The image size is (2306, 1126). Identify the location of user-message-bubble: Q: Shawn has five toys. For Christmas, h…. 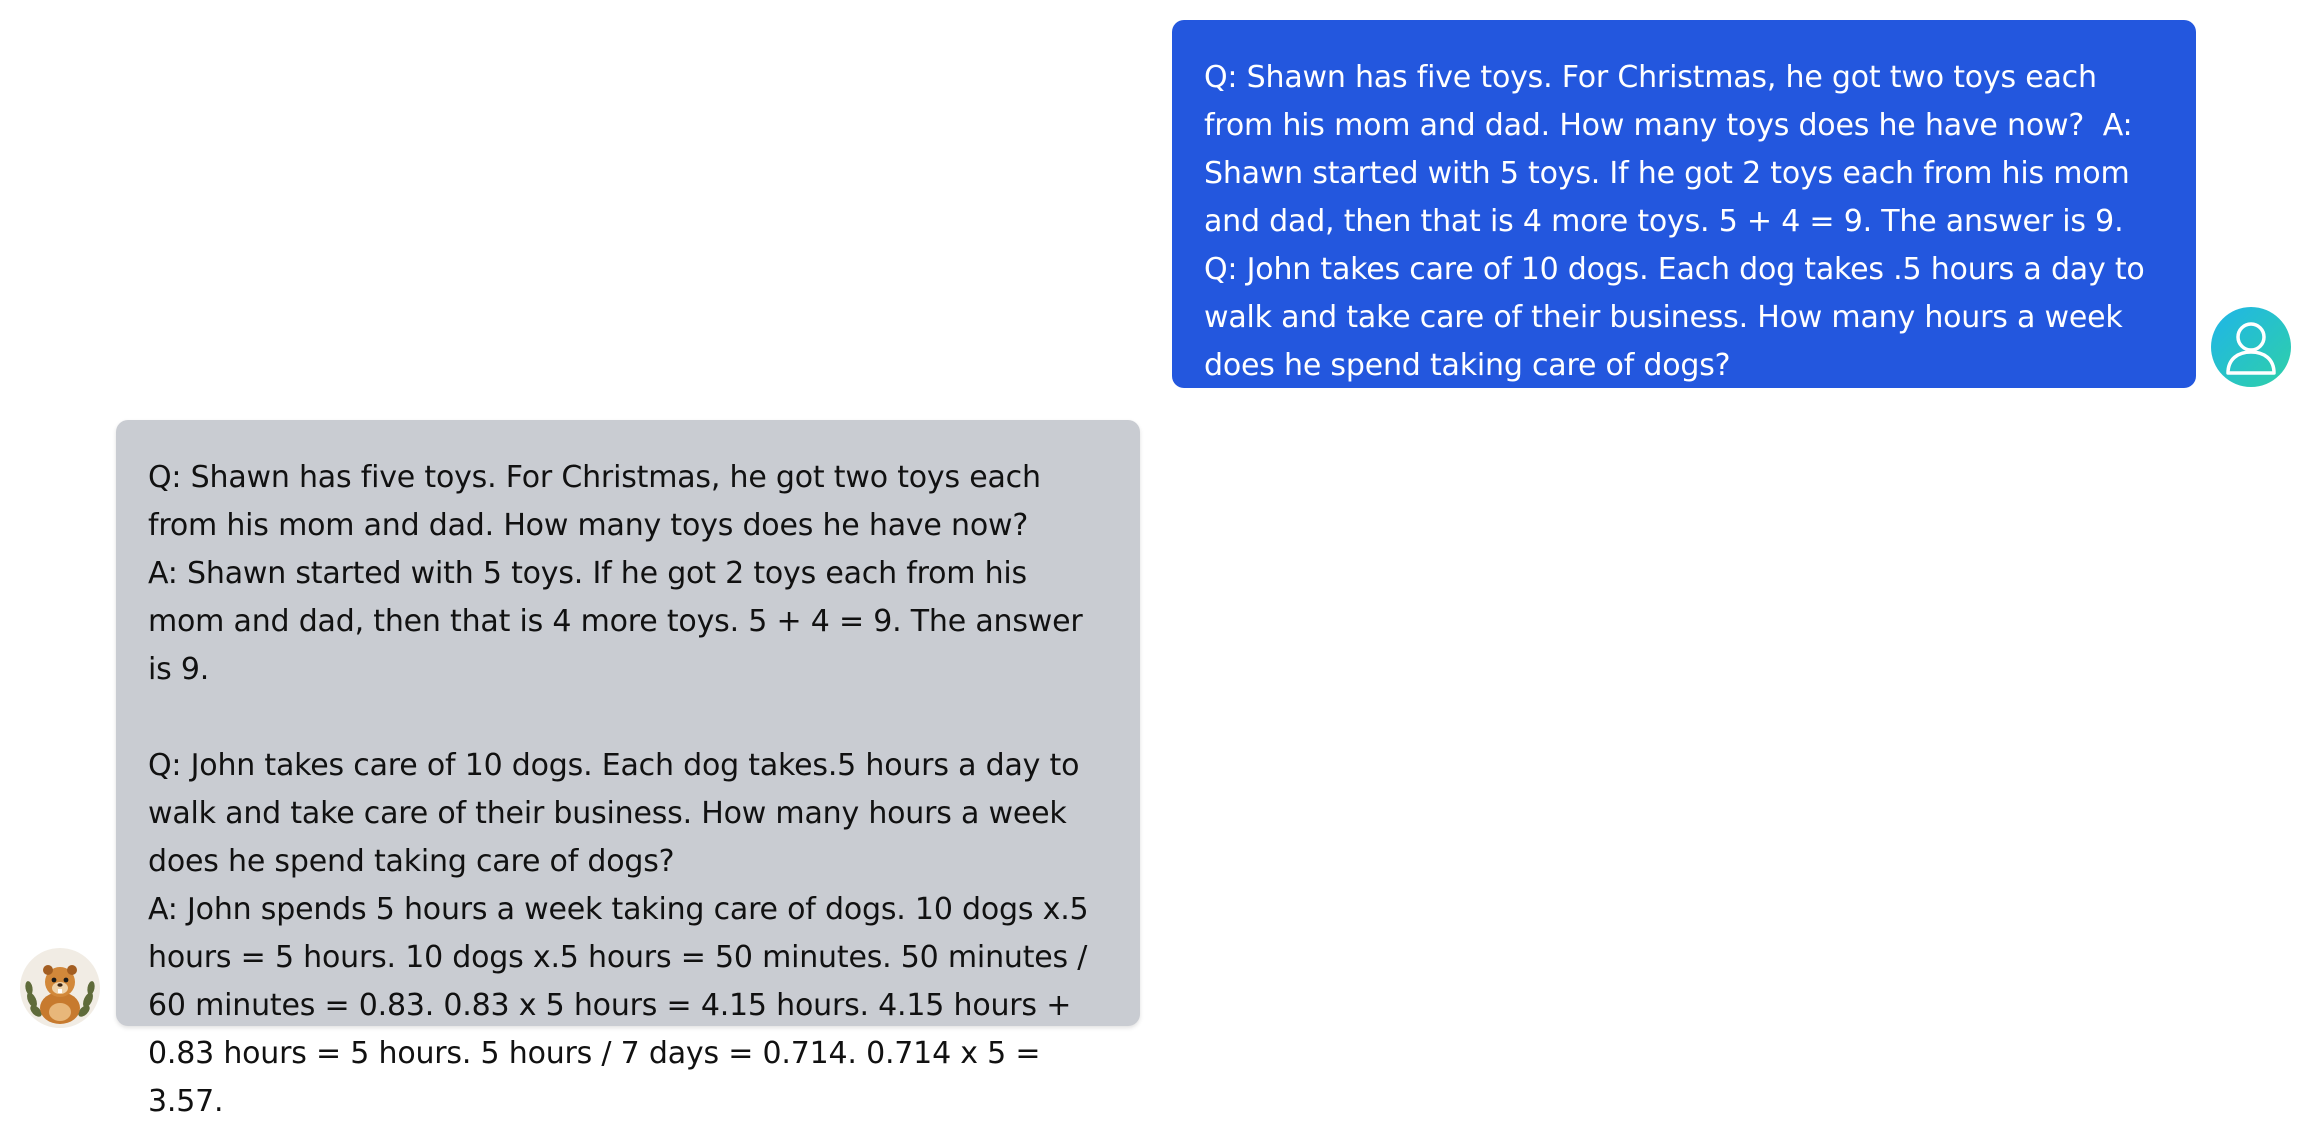
(1684, 204).